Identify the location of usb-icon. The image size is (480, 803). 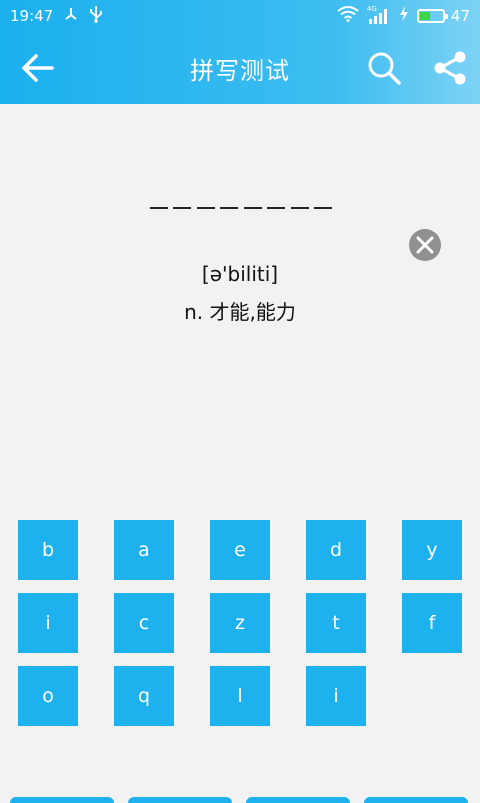
(96, 16).